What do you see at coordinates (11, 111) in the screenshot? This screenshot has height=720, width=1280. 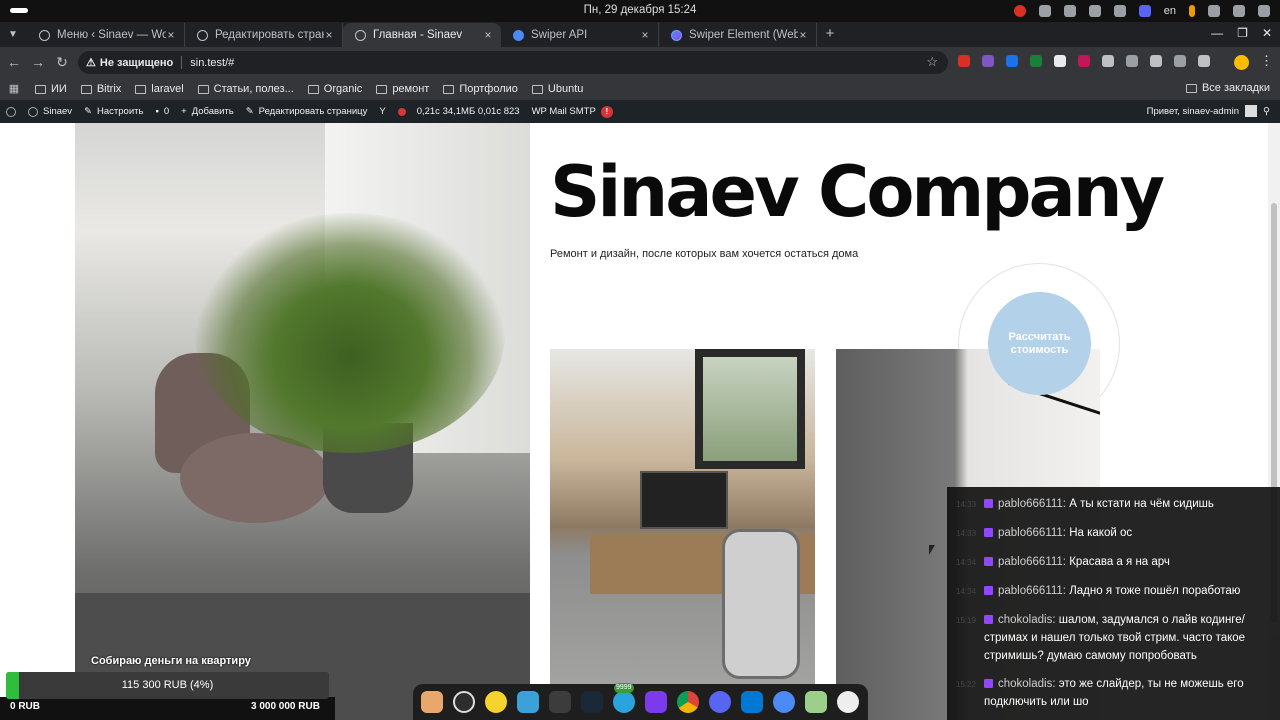 I see `wordpress-logo-icon` at bounding box center [11, 111].